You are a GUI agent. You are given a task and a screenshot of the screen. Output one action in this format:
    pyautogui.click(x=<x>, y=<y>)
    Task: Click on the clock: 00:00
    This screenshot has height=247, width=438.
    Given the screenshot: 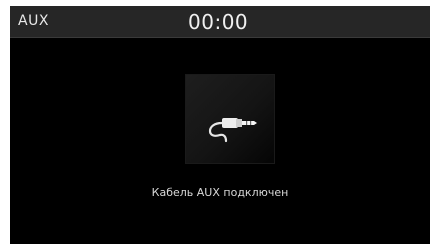 What is the action you would take?
    pyautogui.click(x=218, y=22)
    